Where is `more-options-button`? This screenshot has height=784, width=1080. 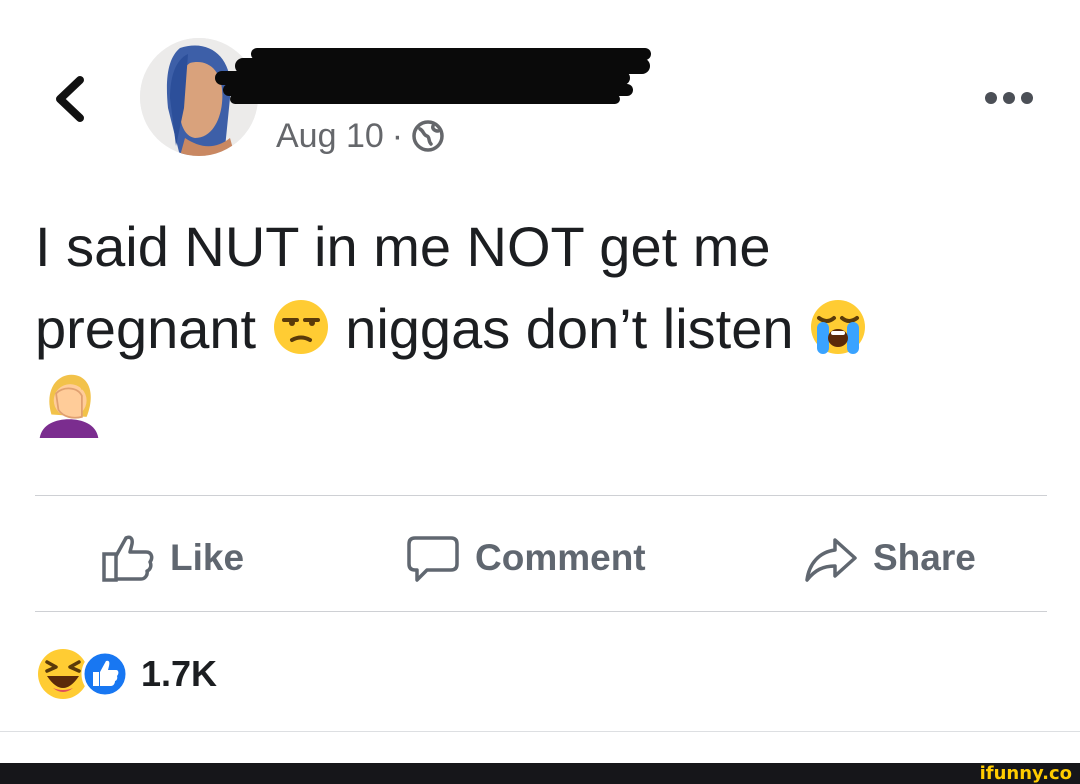 more-options-button is located at coordinates (1011, 99).